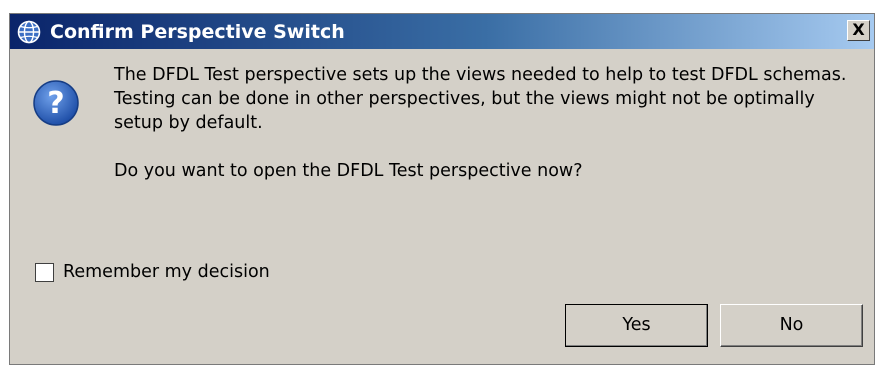  What do you see at coordinates (442, 31) in the screenshot?
I see `title-bar: Confirm Perspective Switch X` at bounding box center [442, 31].